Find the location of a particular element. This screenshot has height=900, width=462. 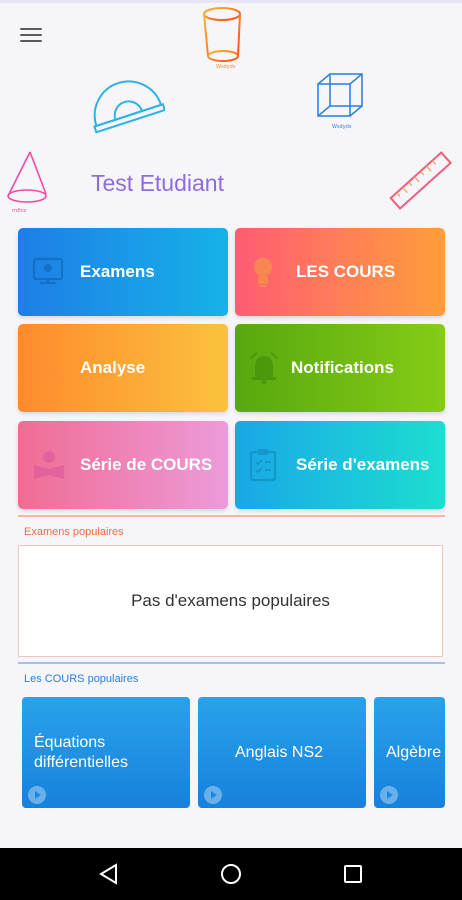

svg-text: rrdhiz is located at coordinates (19, 211).